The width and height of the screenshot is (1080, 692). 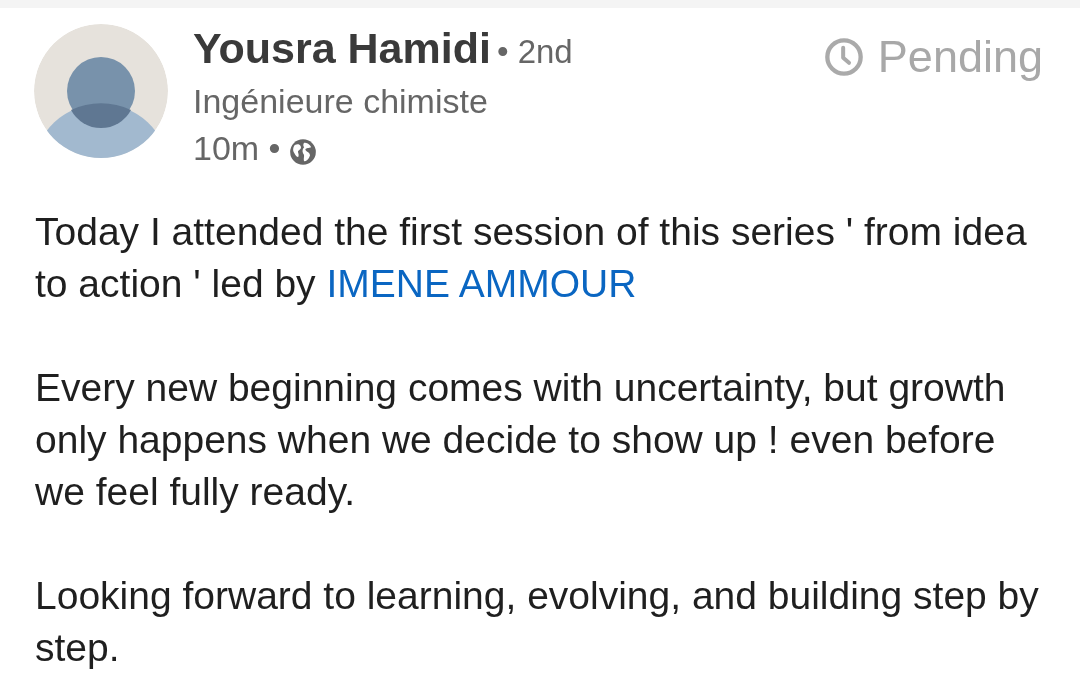 I want to click on author-headline: Ingénieure chimiste, so click(x=341, y=101).